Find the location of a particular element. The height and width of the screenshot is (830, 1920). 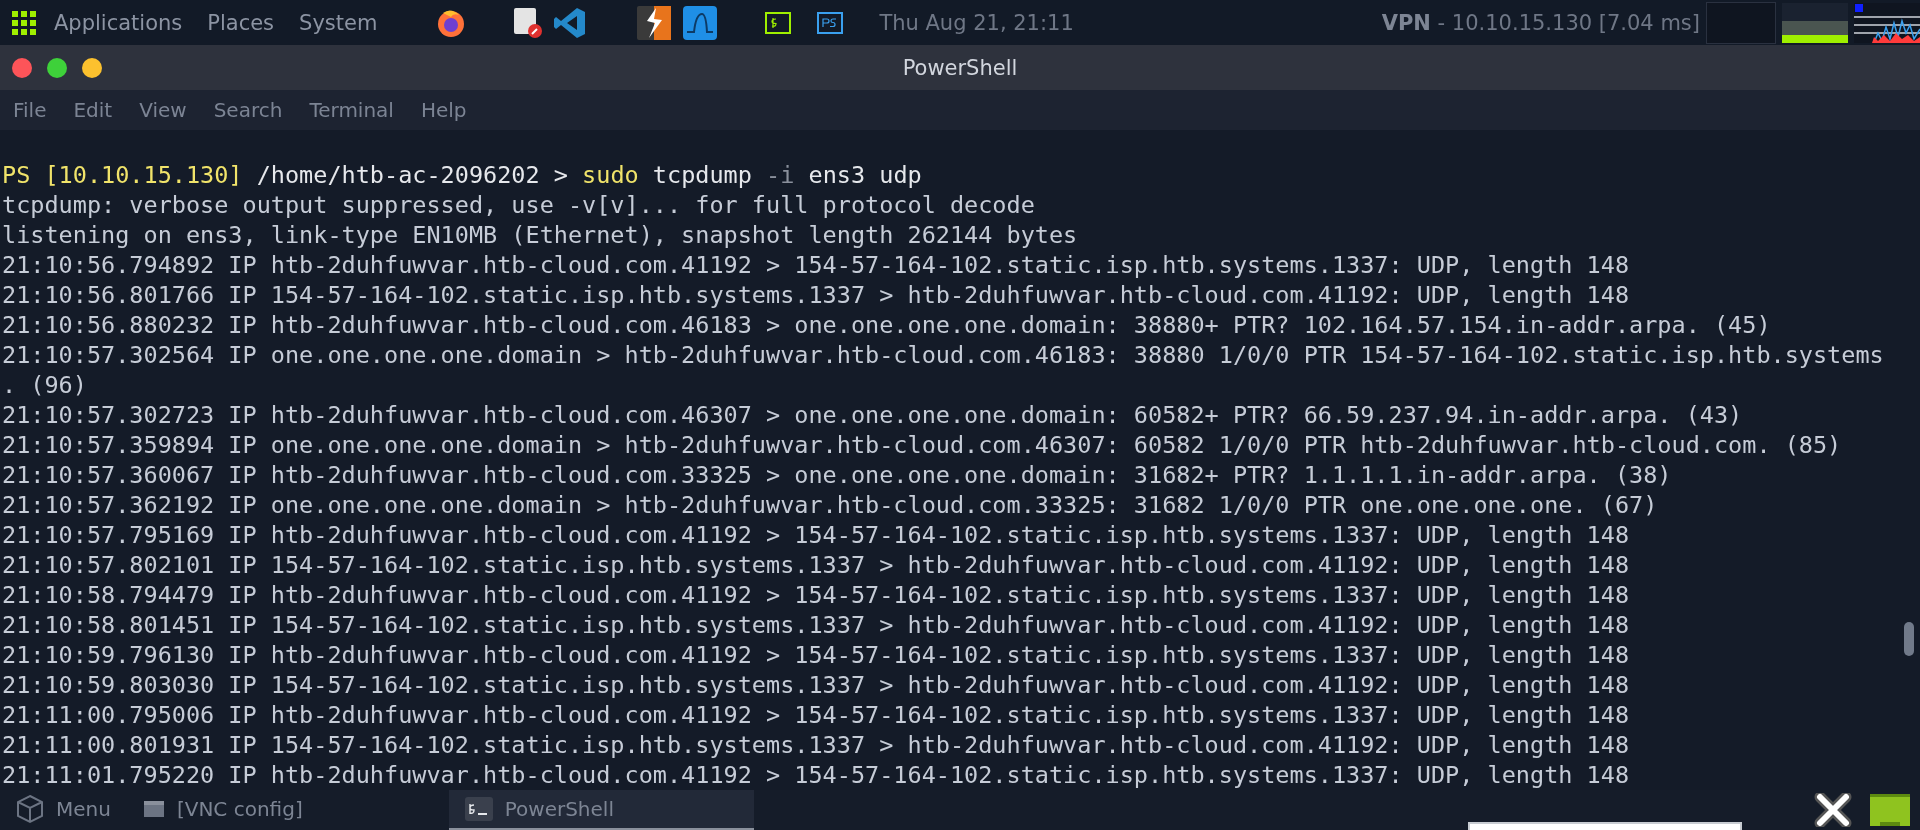

minimize-button is located at coordinates (92, 67).